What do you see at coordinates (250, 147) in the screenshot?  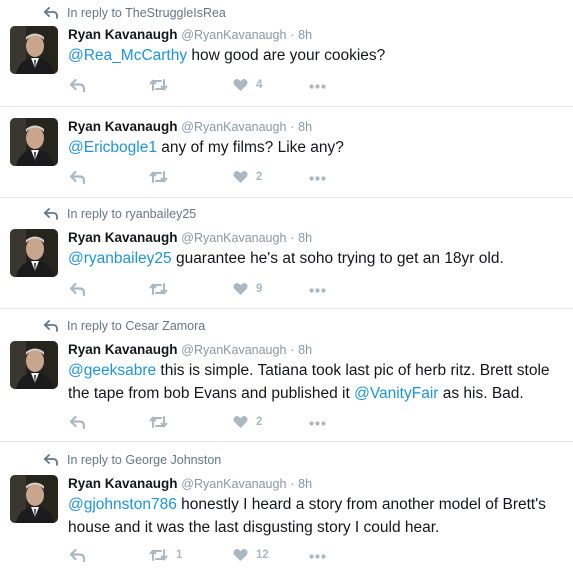 I see `text-segment: any of my films? Like any?` at bounding box center [250, 147].